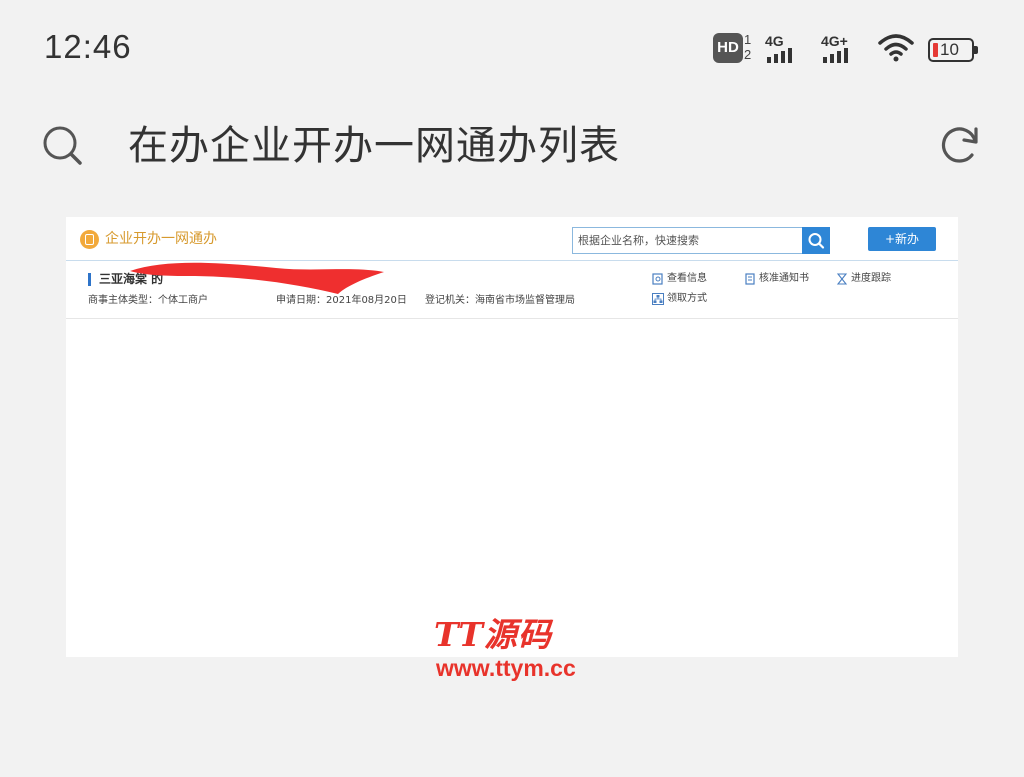 The image size is (1024, 777). I want to click on view-info-button: 查看信息, so click(679, 279).